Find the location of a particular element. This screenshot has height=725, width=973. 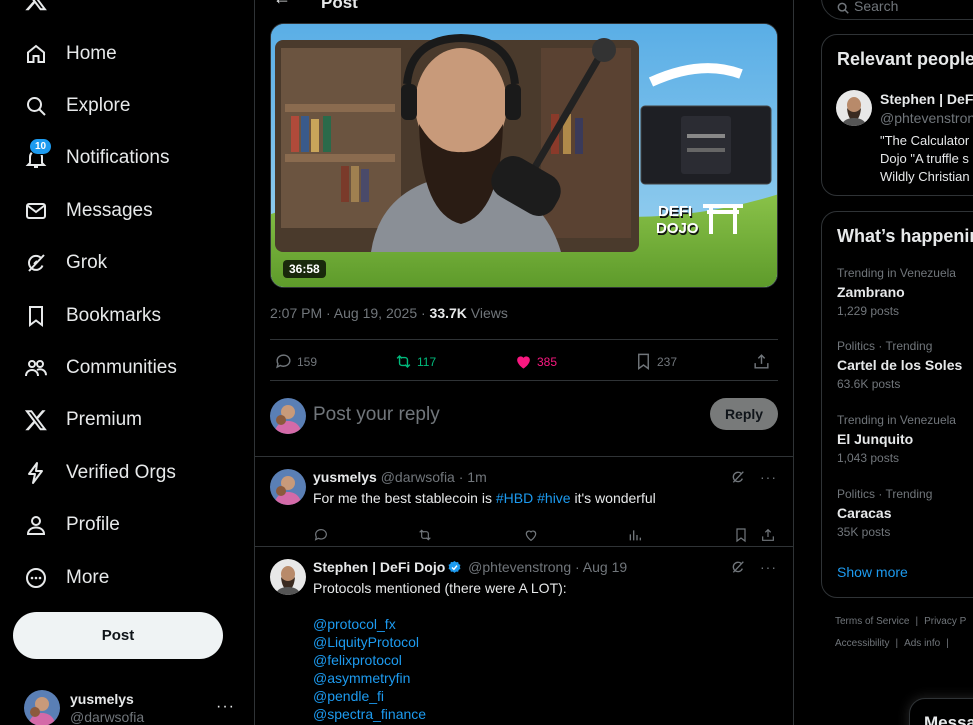

tweet-author-handle: @darwsofia · 1m is located at coordinates (434, 477).